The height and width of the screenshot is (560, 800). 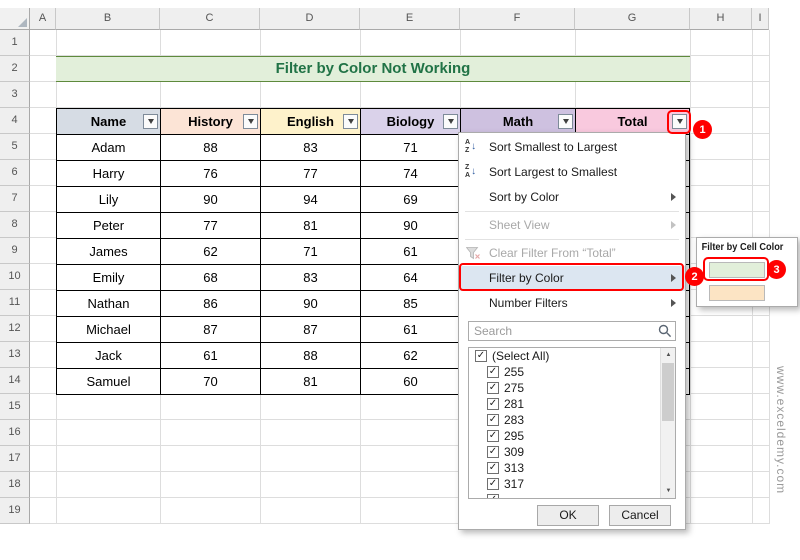 I want to click on scroll-up-arrow-icon: ▲, so click(x=668, y=355).